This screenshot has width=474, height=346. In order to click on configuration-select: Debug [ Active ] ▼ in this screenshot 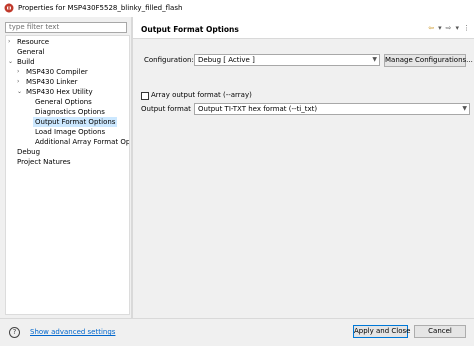, I will do `click(287, 60)`.